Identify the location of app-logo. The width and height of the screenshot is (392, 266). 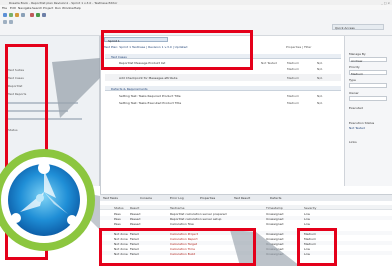
(48, 199).